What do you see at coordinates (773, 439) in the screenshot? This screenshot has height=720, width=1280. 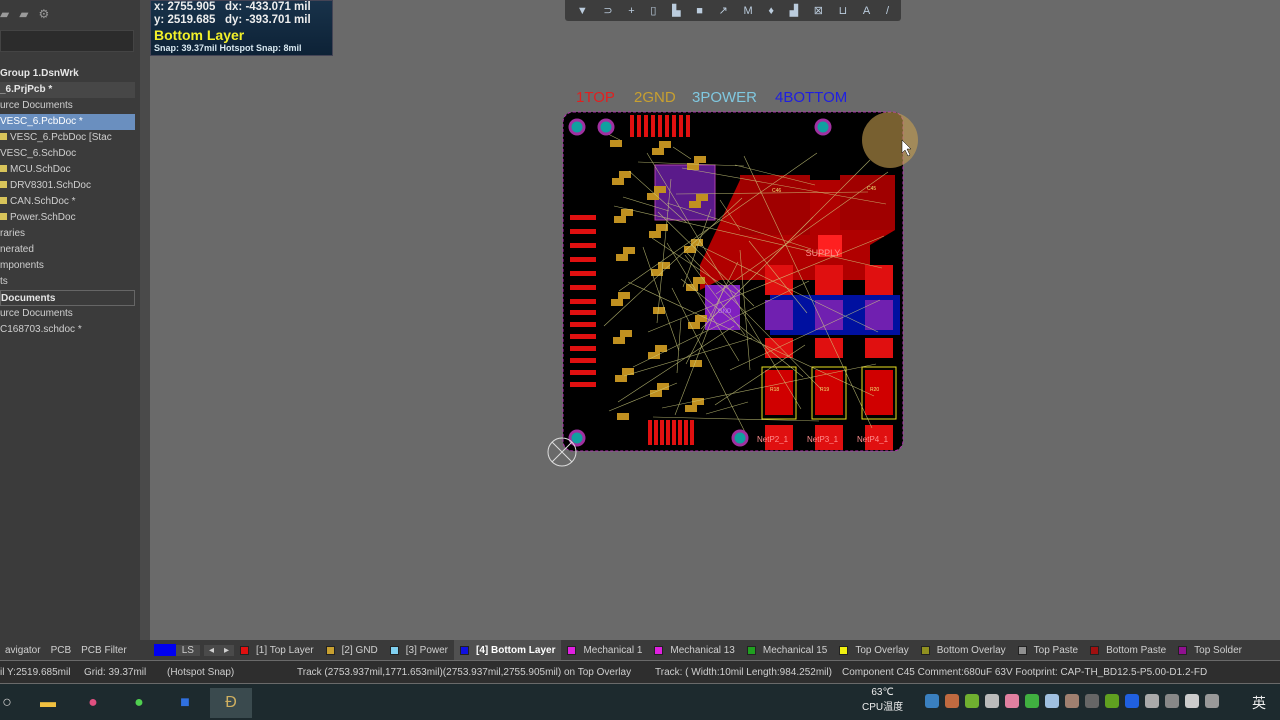 I see `net2-label: NetP2_1` at bounding box center [773, 439].